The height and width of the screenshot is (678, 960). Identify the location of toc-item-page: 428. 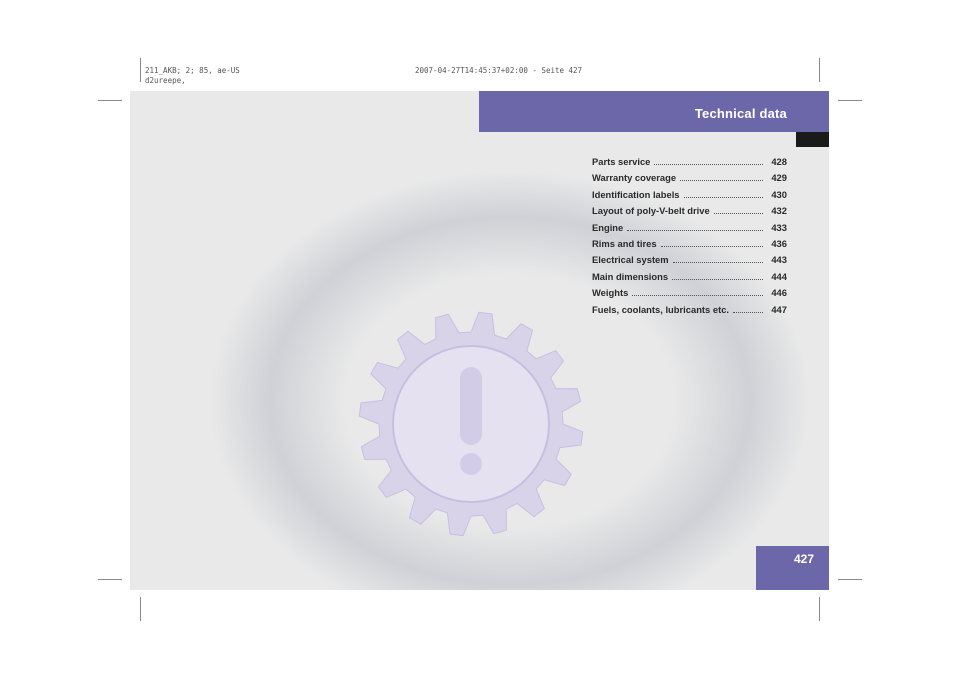
(779, 161).